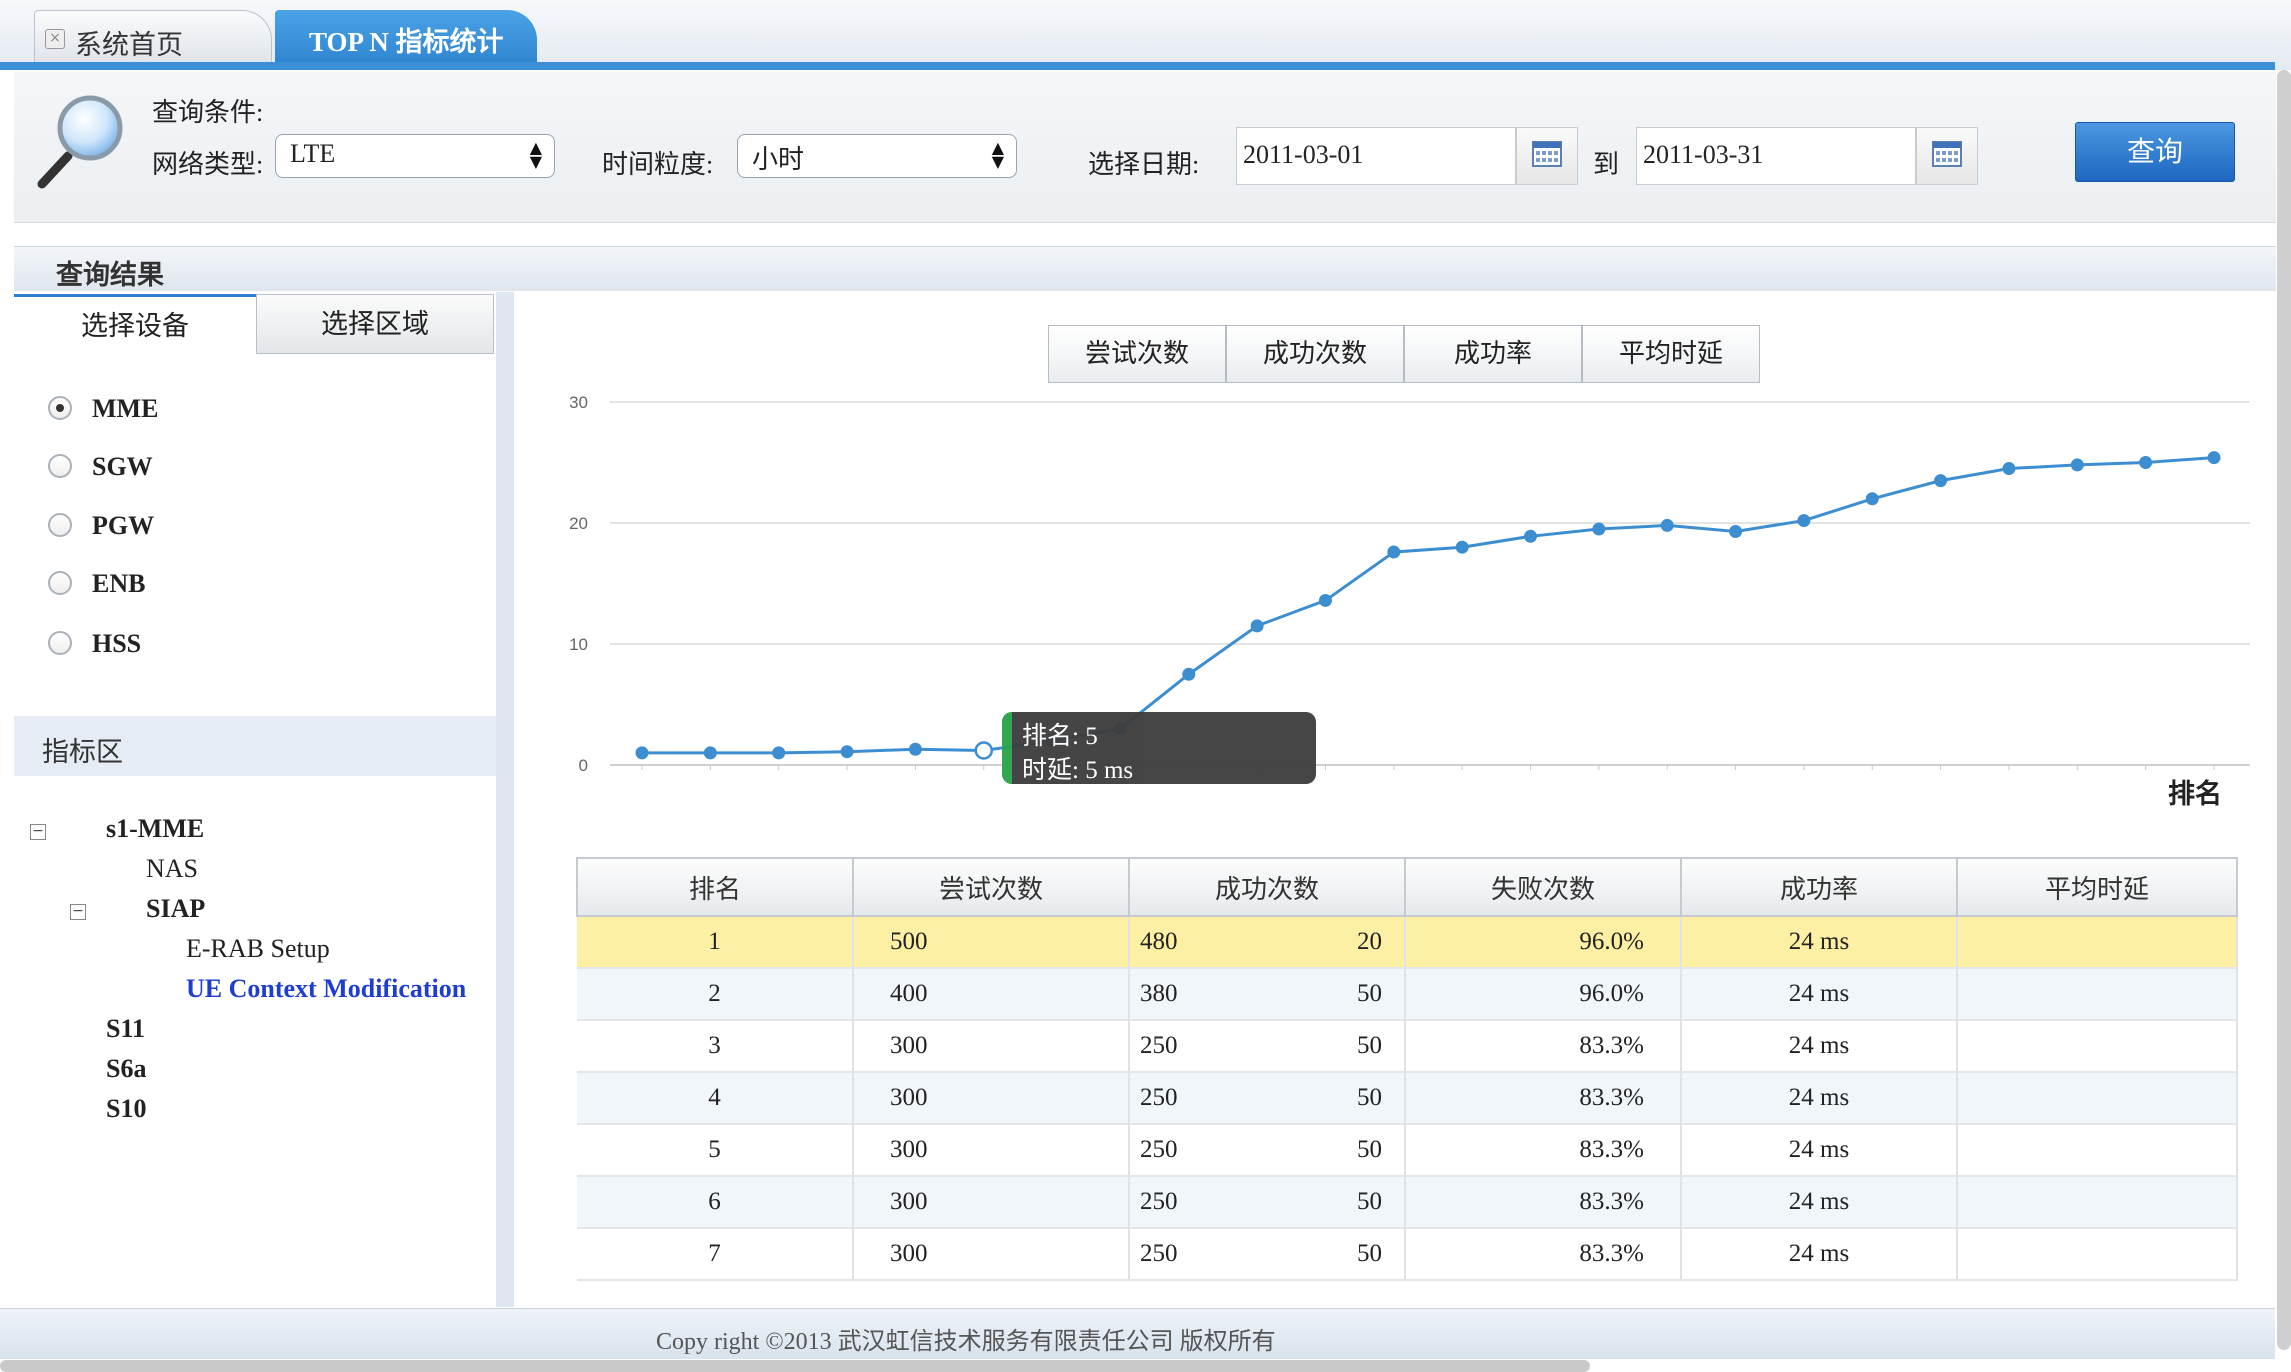 The width and height of the screenshot is (2291, 1372). Describe the element at coordinates (966, 1342) in the screenshot. I see `copyright-text: Copy right ©2013 武汉虹信技术服务有限责任公司 版权所有` at that location.